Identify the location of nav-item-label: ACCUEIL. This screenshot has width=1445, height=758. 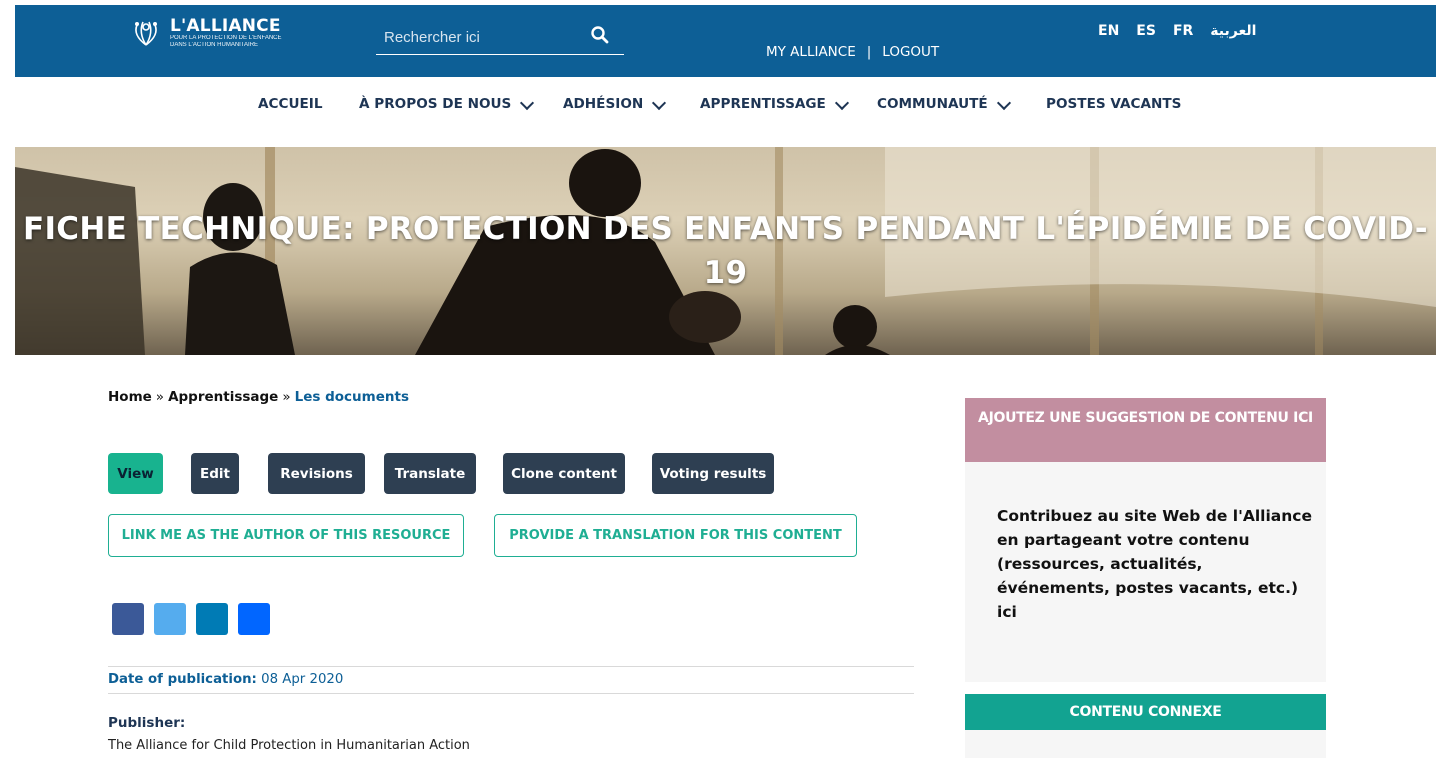
(290, 104).